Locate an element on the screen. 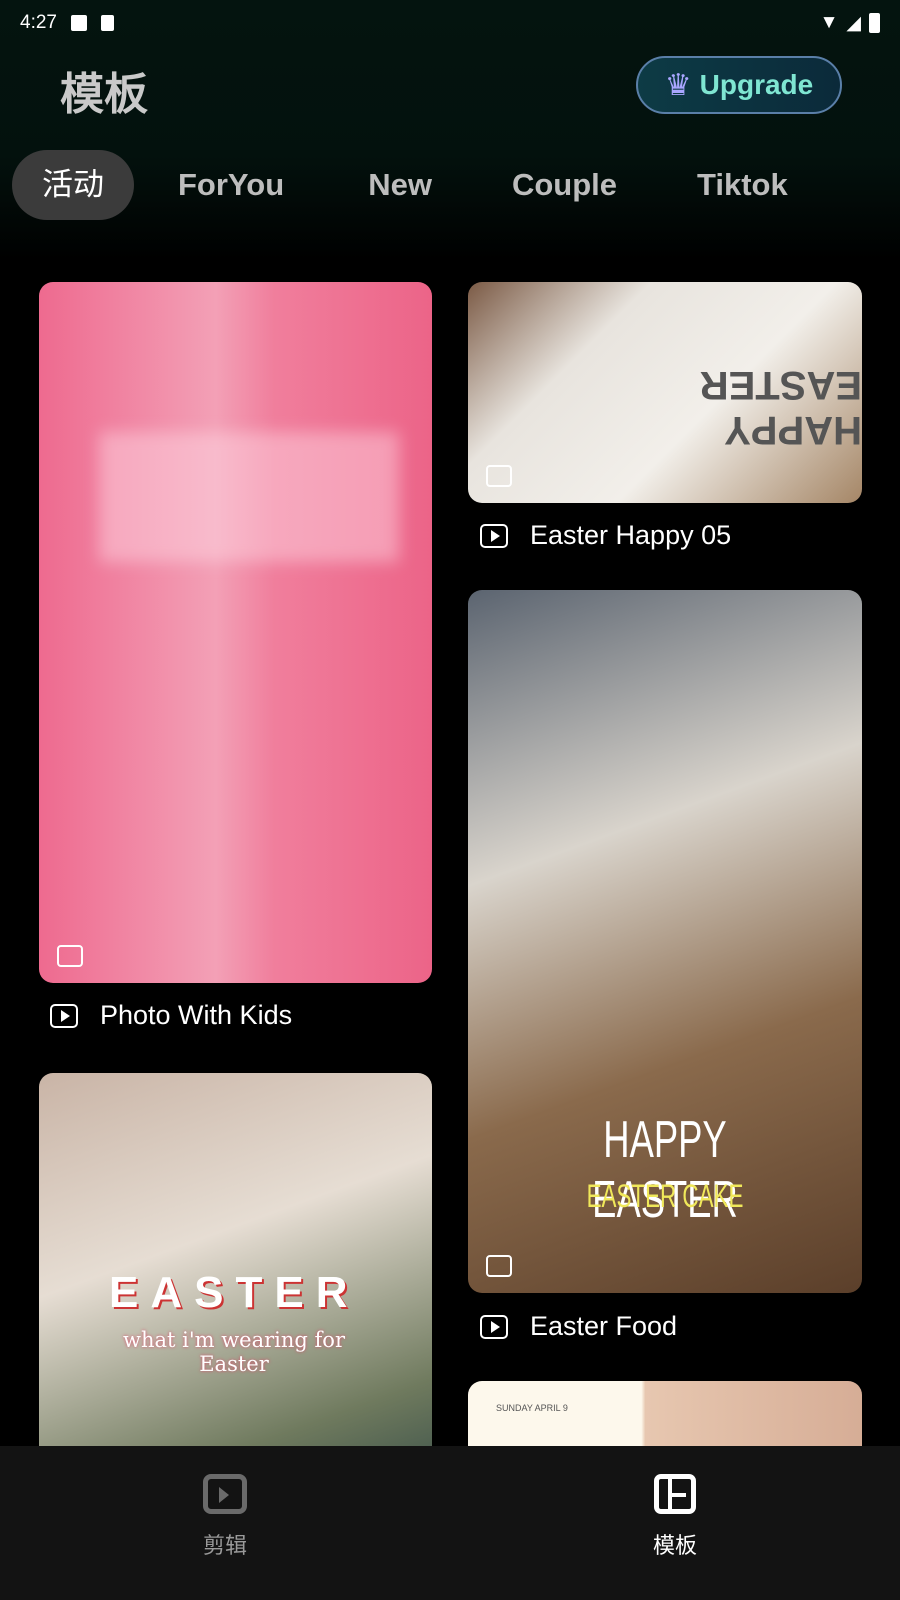 The width and height of the screenshot is (900, 1600). template-card-easter-happy-05: HAPPY EASTER is located at coordinates (665, 392).